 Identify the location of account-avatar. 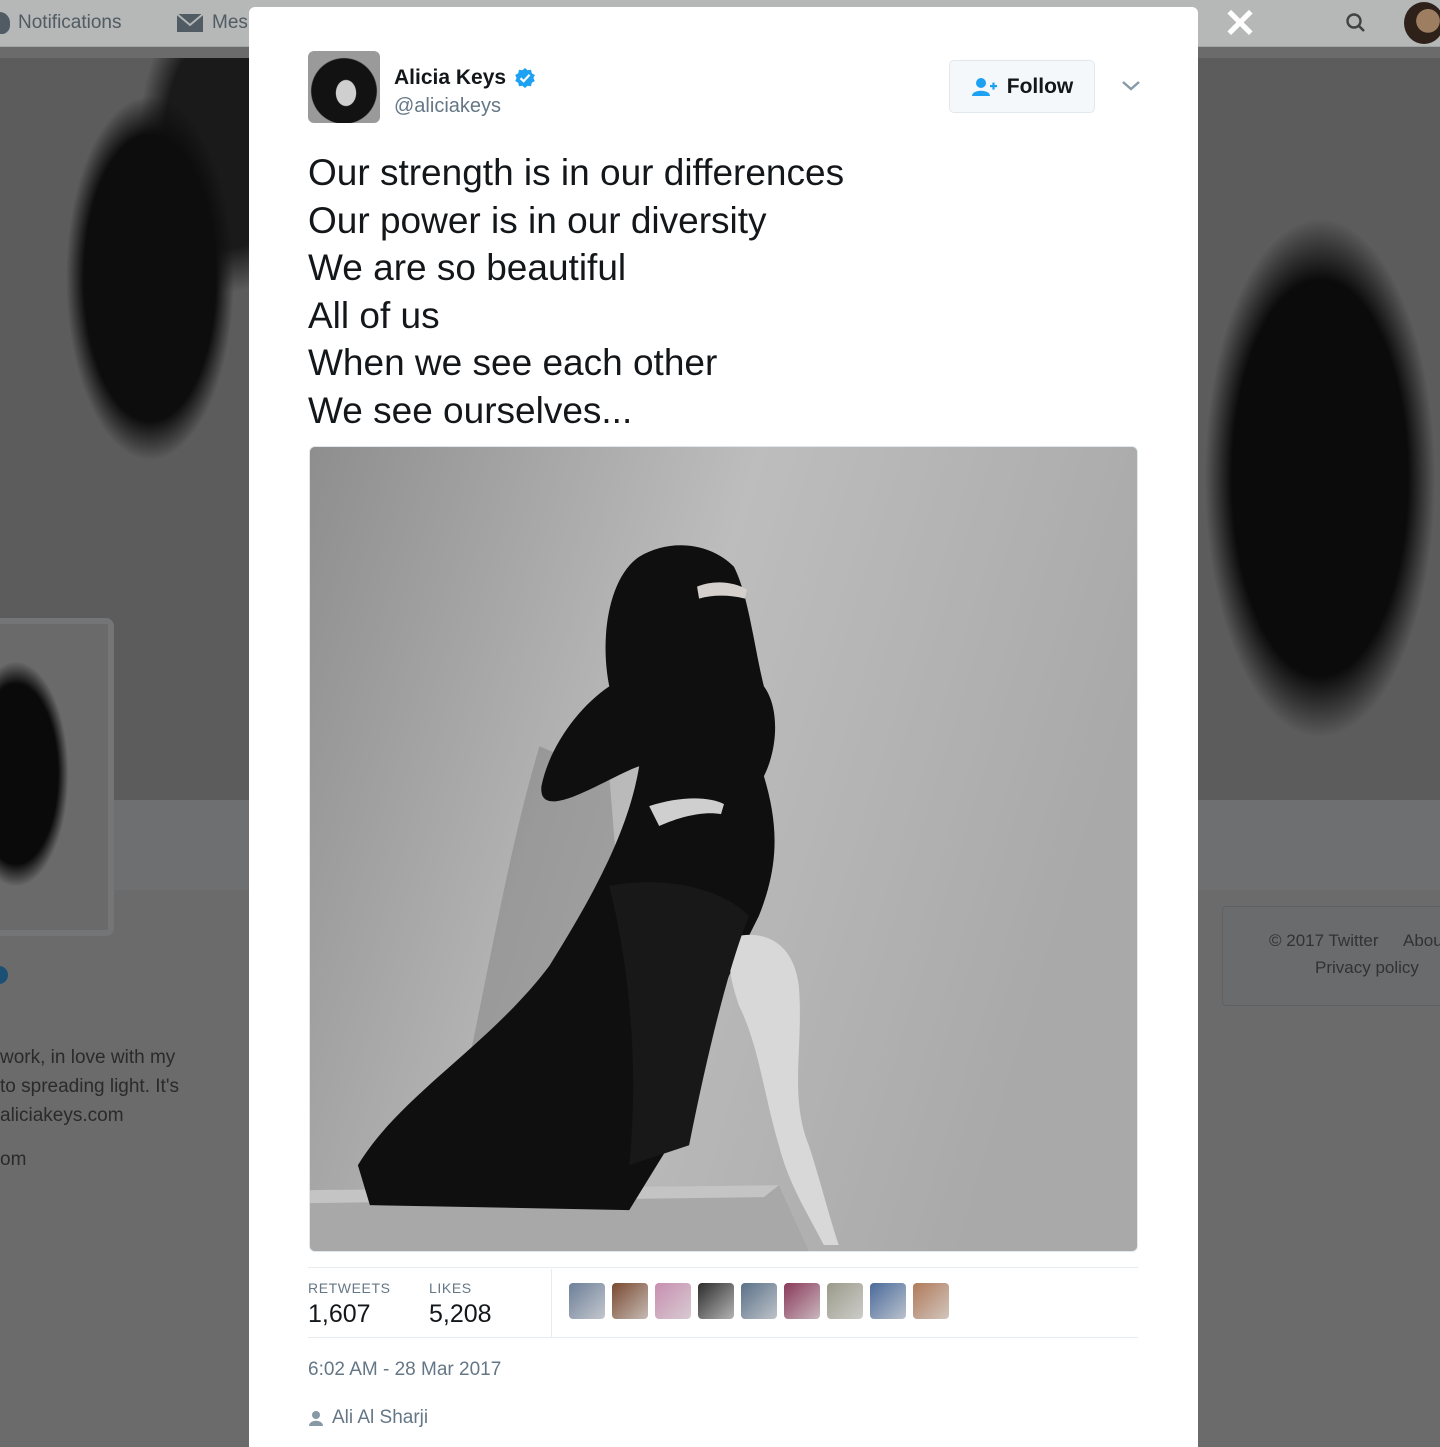
(1422, 23).